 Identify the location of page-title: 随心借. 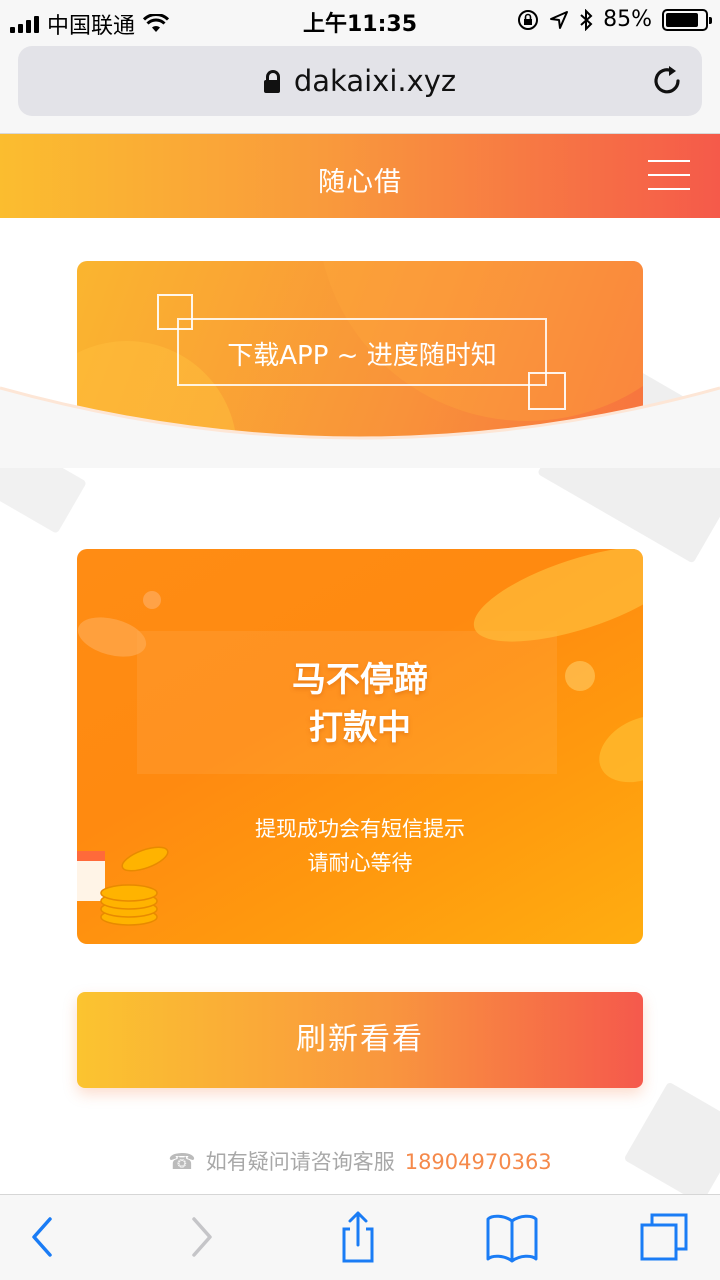
(360, 182).